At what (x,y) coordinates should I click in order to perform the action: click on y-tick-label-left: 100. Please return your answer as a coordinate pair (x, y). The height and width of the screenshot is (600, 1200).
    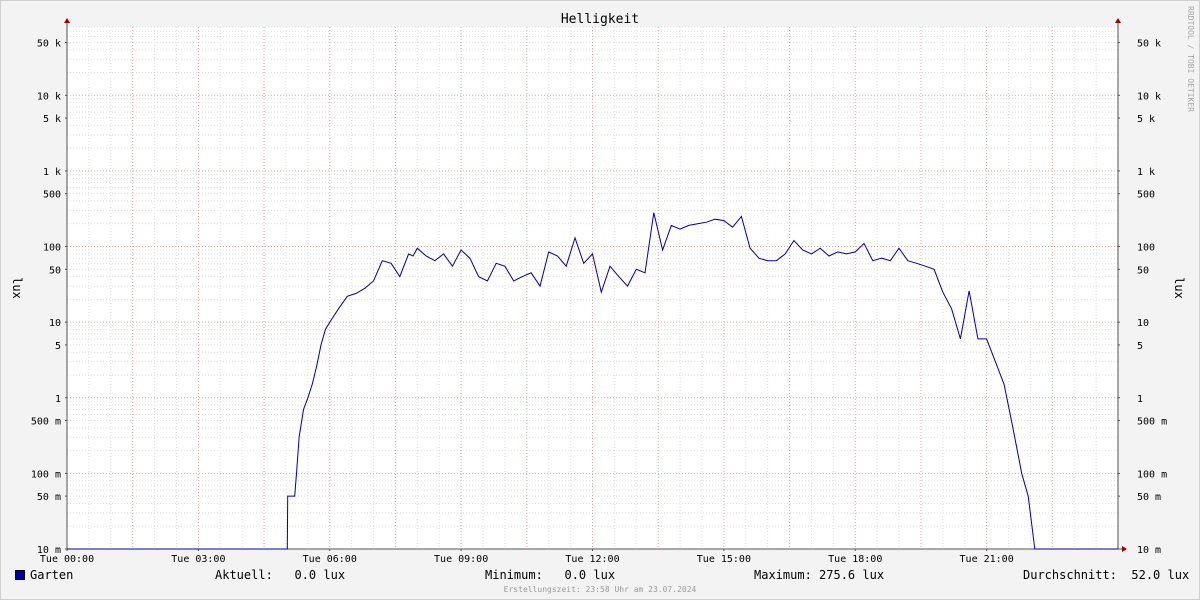
    Looking at the image, I should click on (52, 248).